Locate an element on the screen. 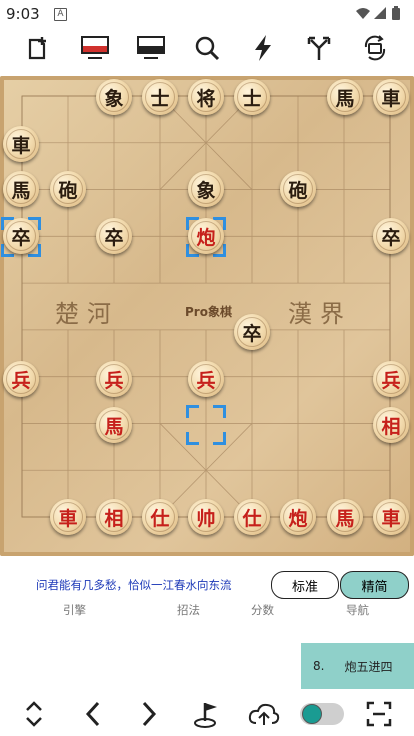  piece-black: 将 is located at coordinates (206, 97).